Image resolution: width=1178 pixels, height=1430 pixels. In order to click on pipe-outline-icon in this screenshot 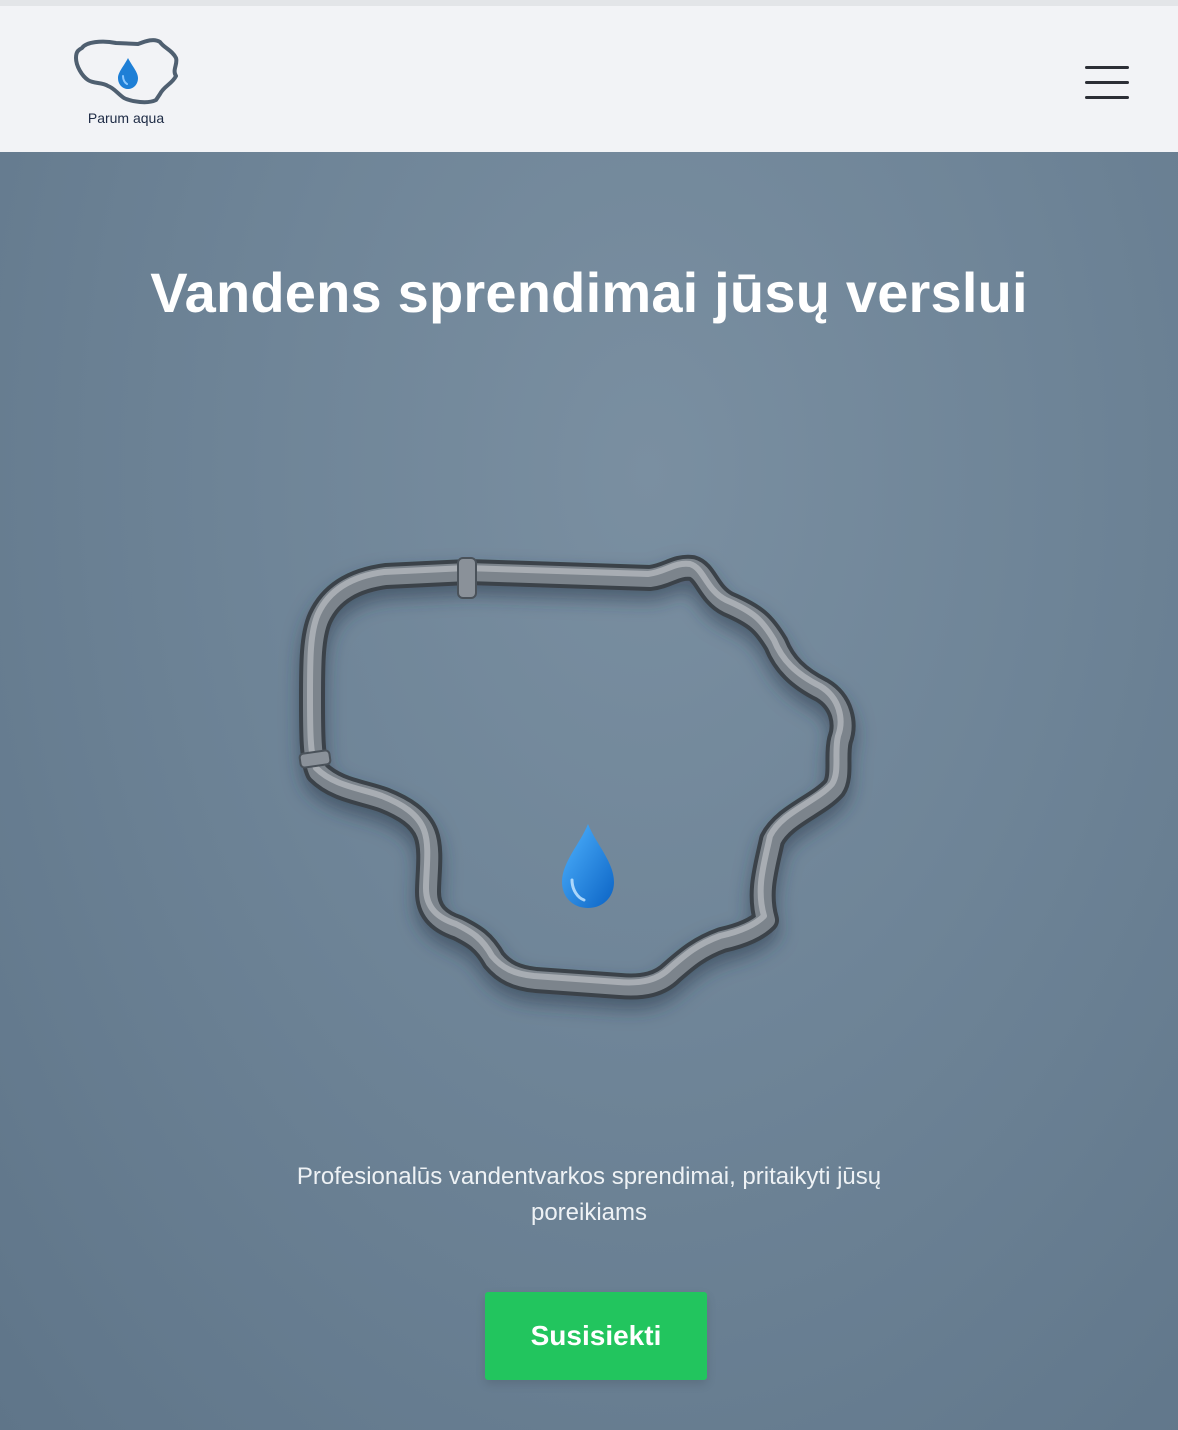, I will do `click(577, 777)`.